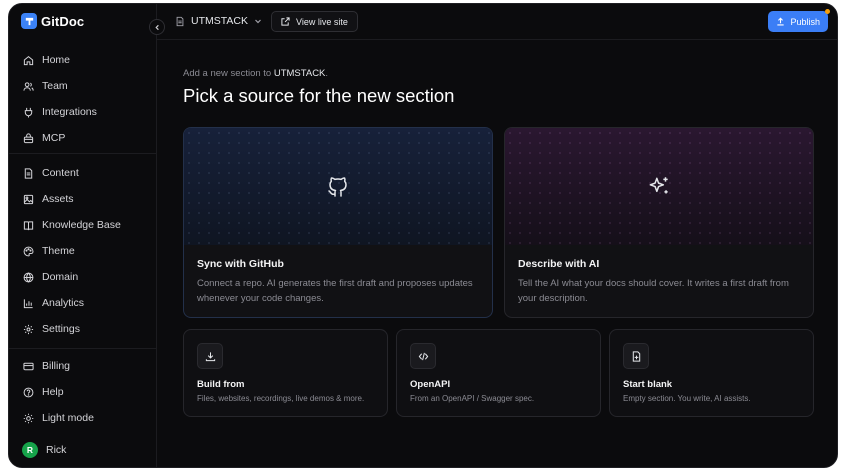 Image resolution: width=845 pixels, height=472 pixels. I want to click on sidebar-item-label: Content, so click(60, 173).